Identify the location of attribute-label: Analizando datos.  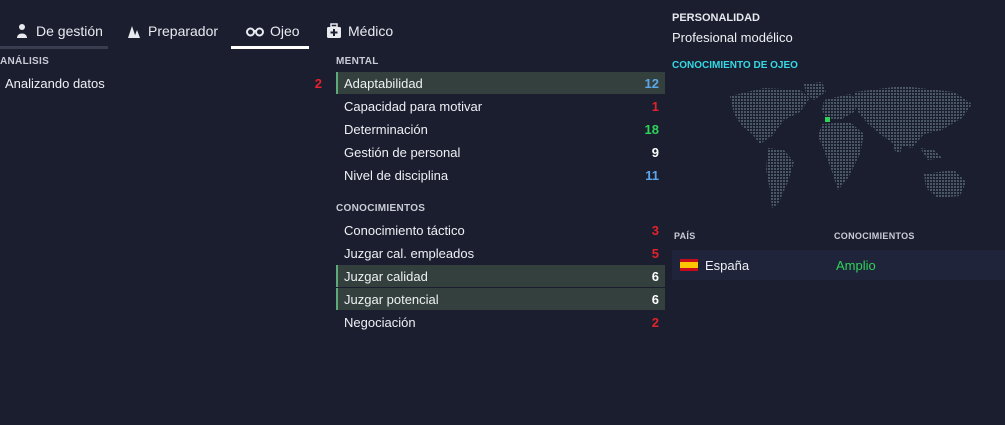
(55, 83).